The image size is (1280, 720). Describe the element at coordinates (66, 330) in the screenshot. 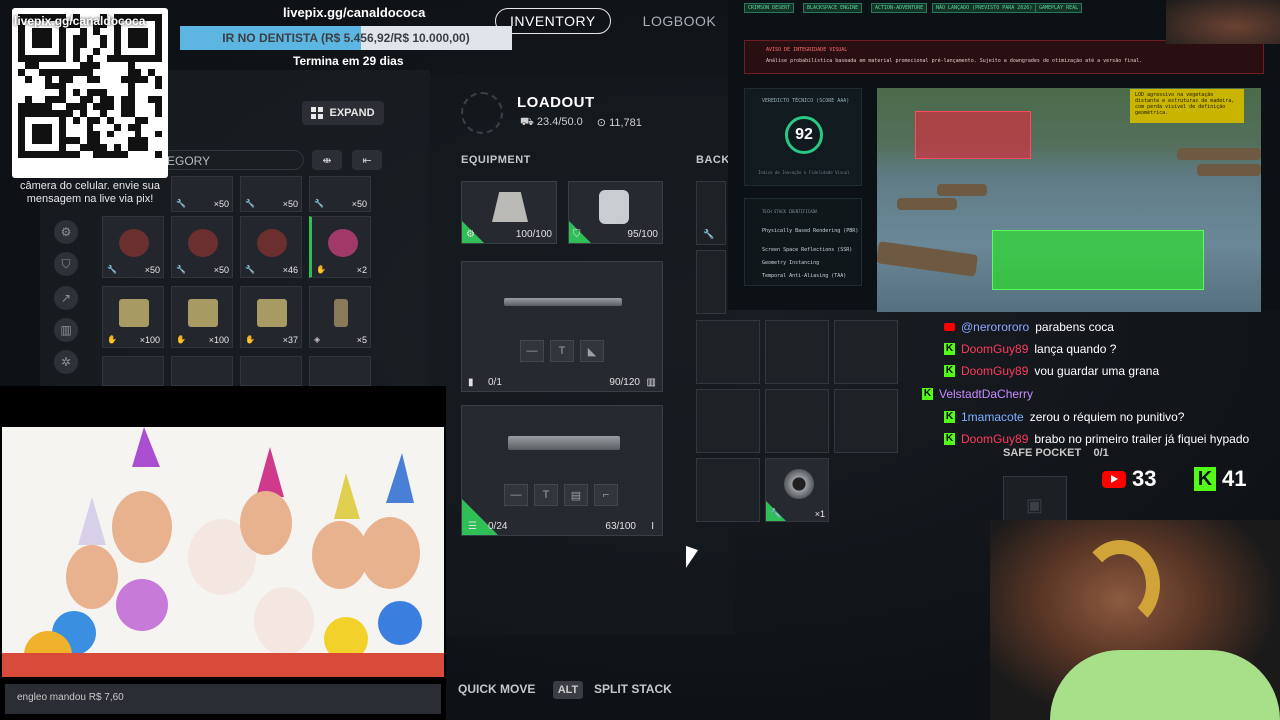

I see `filter-ammo-icon: ▥` at that location.